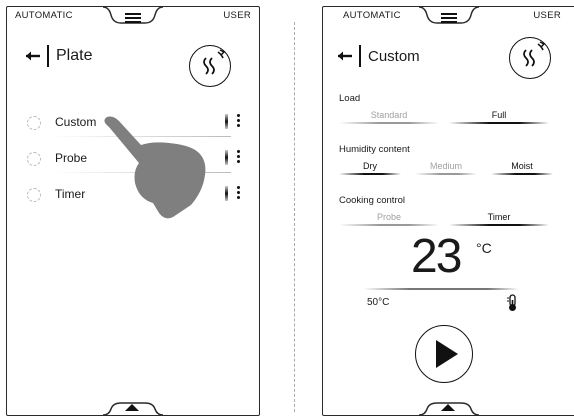  I want to click on item-label: Probe, so click(71, 158).